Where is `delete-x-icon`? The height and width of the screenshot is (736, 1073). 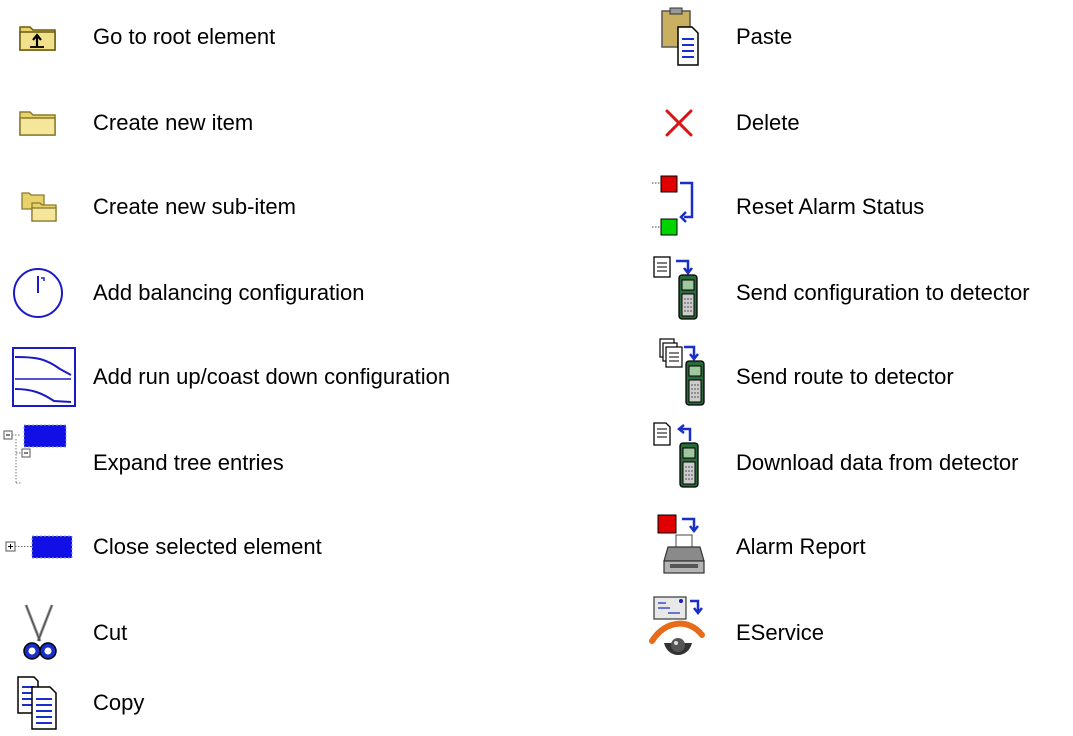 delete-x-icon is located at coordinates (675, 123).